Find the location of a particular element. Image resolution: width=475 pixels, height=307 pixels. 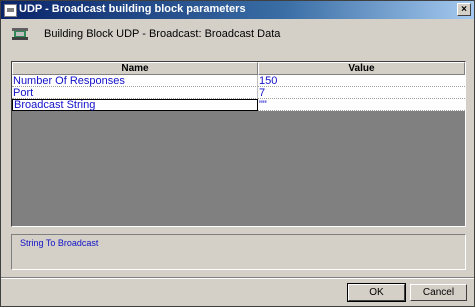

description-text: String To Broadcast is located at coordinates (59, 243).